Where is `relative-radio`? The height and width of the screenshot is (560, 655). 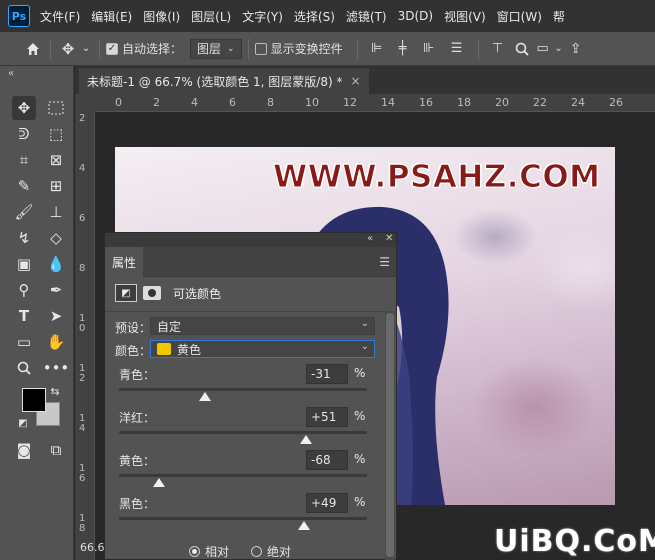 relative-radio is located at coordinates (194, 551).